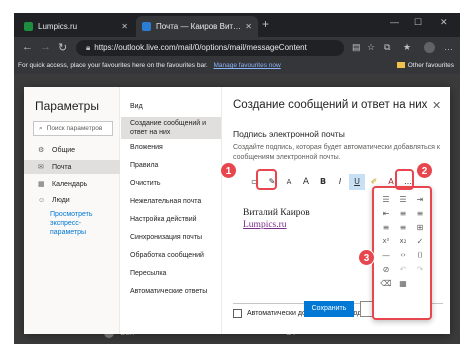  I want to click on redo-icon: ↷, so click(420, 269).